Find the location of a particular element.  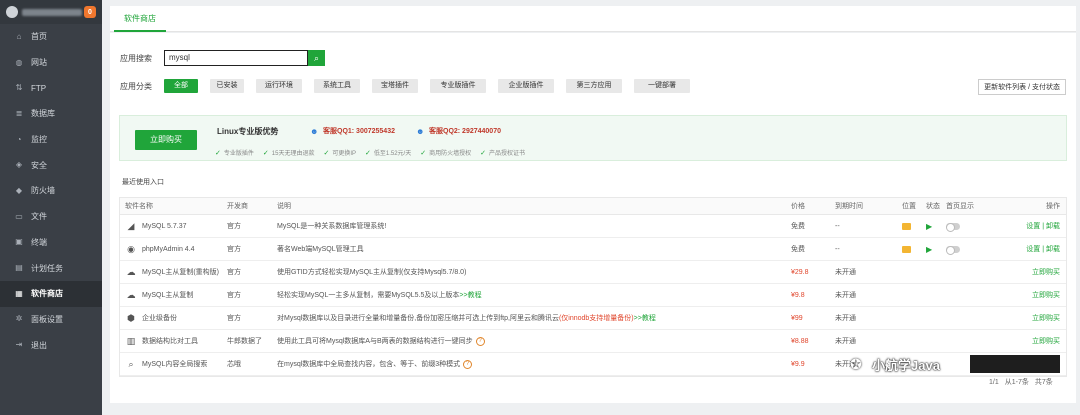

sidebar-item-9: ▤ 计划任务 is located at coordinates (51, 268).